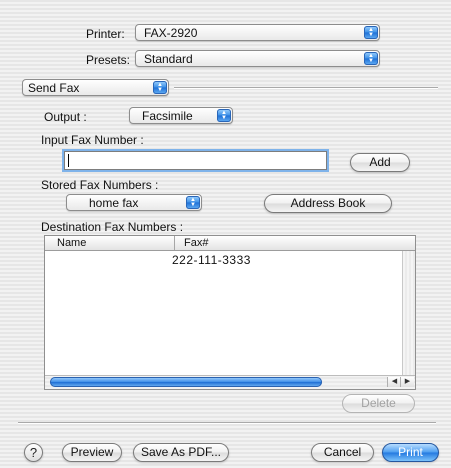  I want to click on presets-label: Presets:, so click(108, 60).